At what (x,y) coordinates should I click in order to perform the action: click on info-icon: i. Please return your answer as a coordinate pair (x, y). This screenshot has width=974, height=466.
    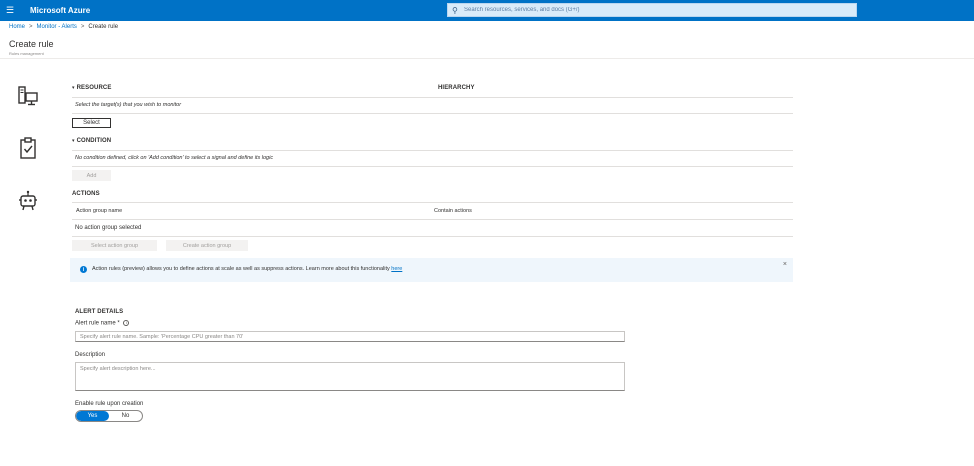
    Looking at the image, I should click on (83, 269).